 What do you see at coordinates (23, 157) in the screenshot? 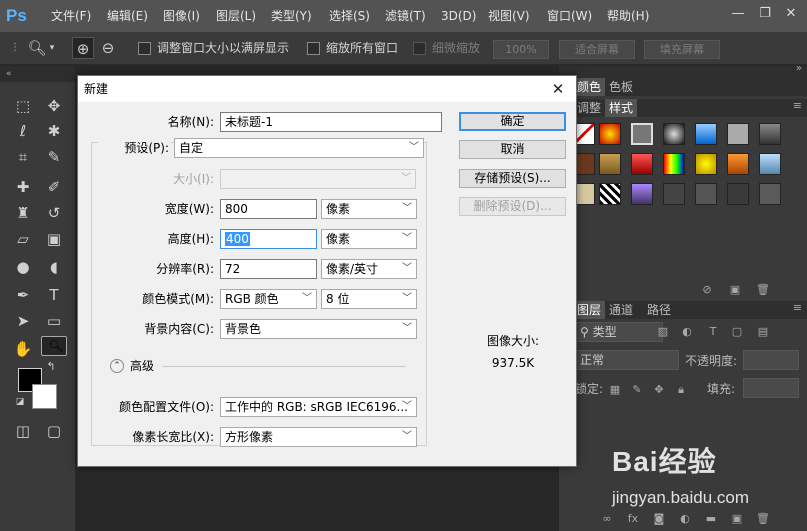
I see `crop-icon: ⌗` at bounding box center [23, 157].